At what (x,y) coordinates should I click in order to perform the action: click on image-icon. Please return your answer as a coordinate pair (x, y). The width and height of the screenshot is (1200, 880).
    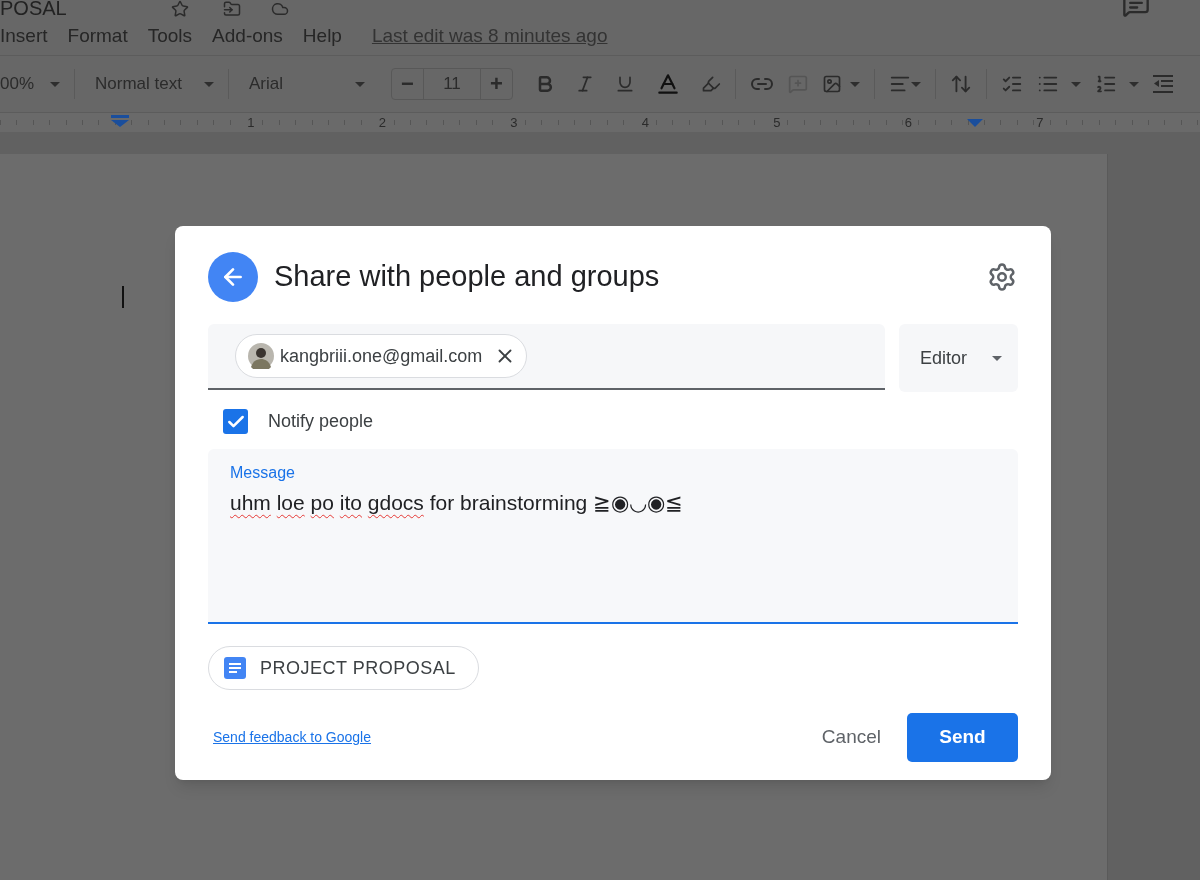
    Looking at the image, I should click on (831, 84).